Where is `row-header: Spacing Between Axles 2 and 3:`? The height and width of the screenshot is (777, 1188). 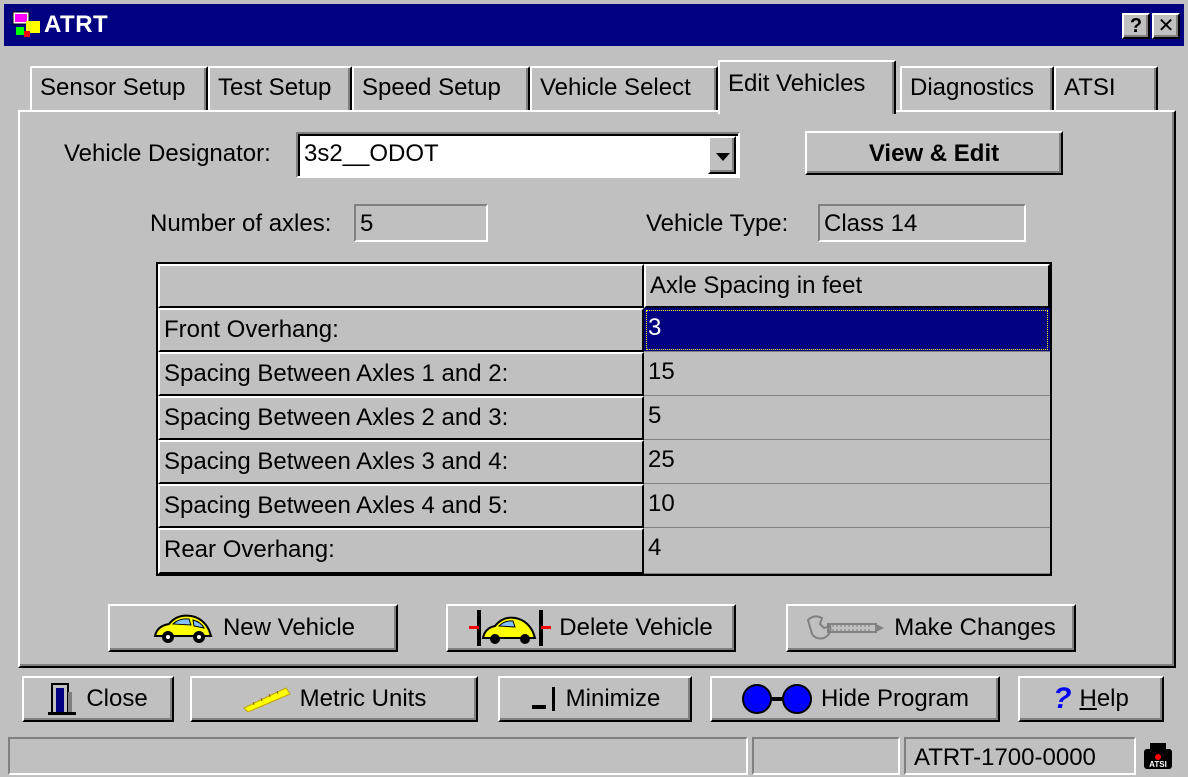
row-header: Spacing Between Axles 2 and 3: is located at coordinates (401, 418).